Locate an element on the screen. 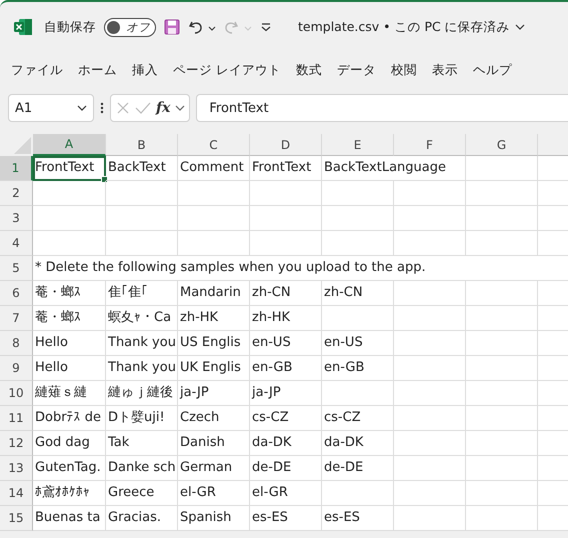 This screenshot has width=568, height=538. ribbon-tab: ホーム is located at coordinates (98, 70).